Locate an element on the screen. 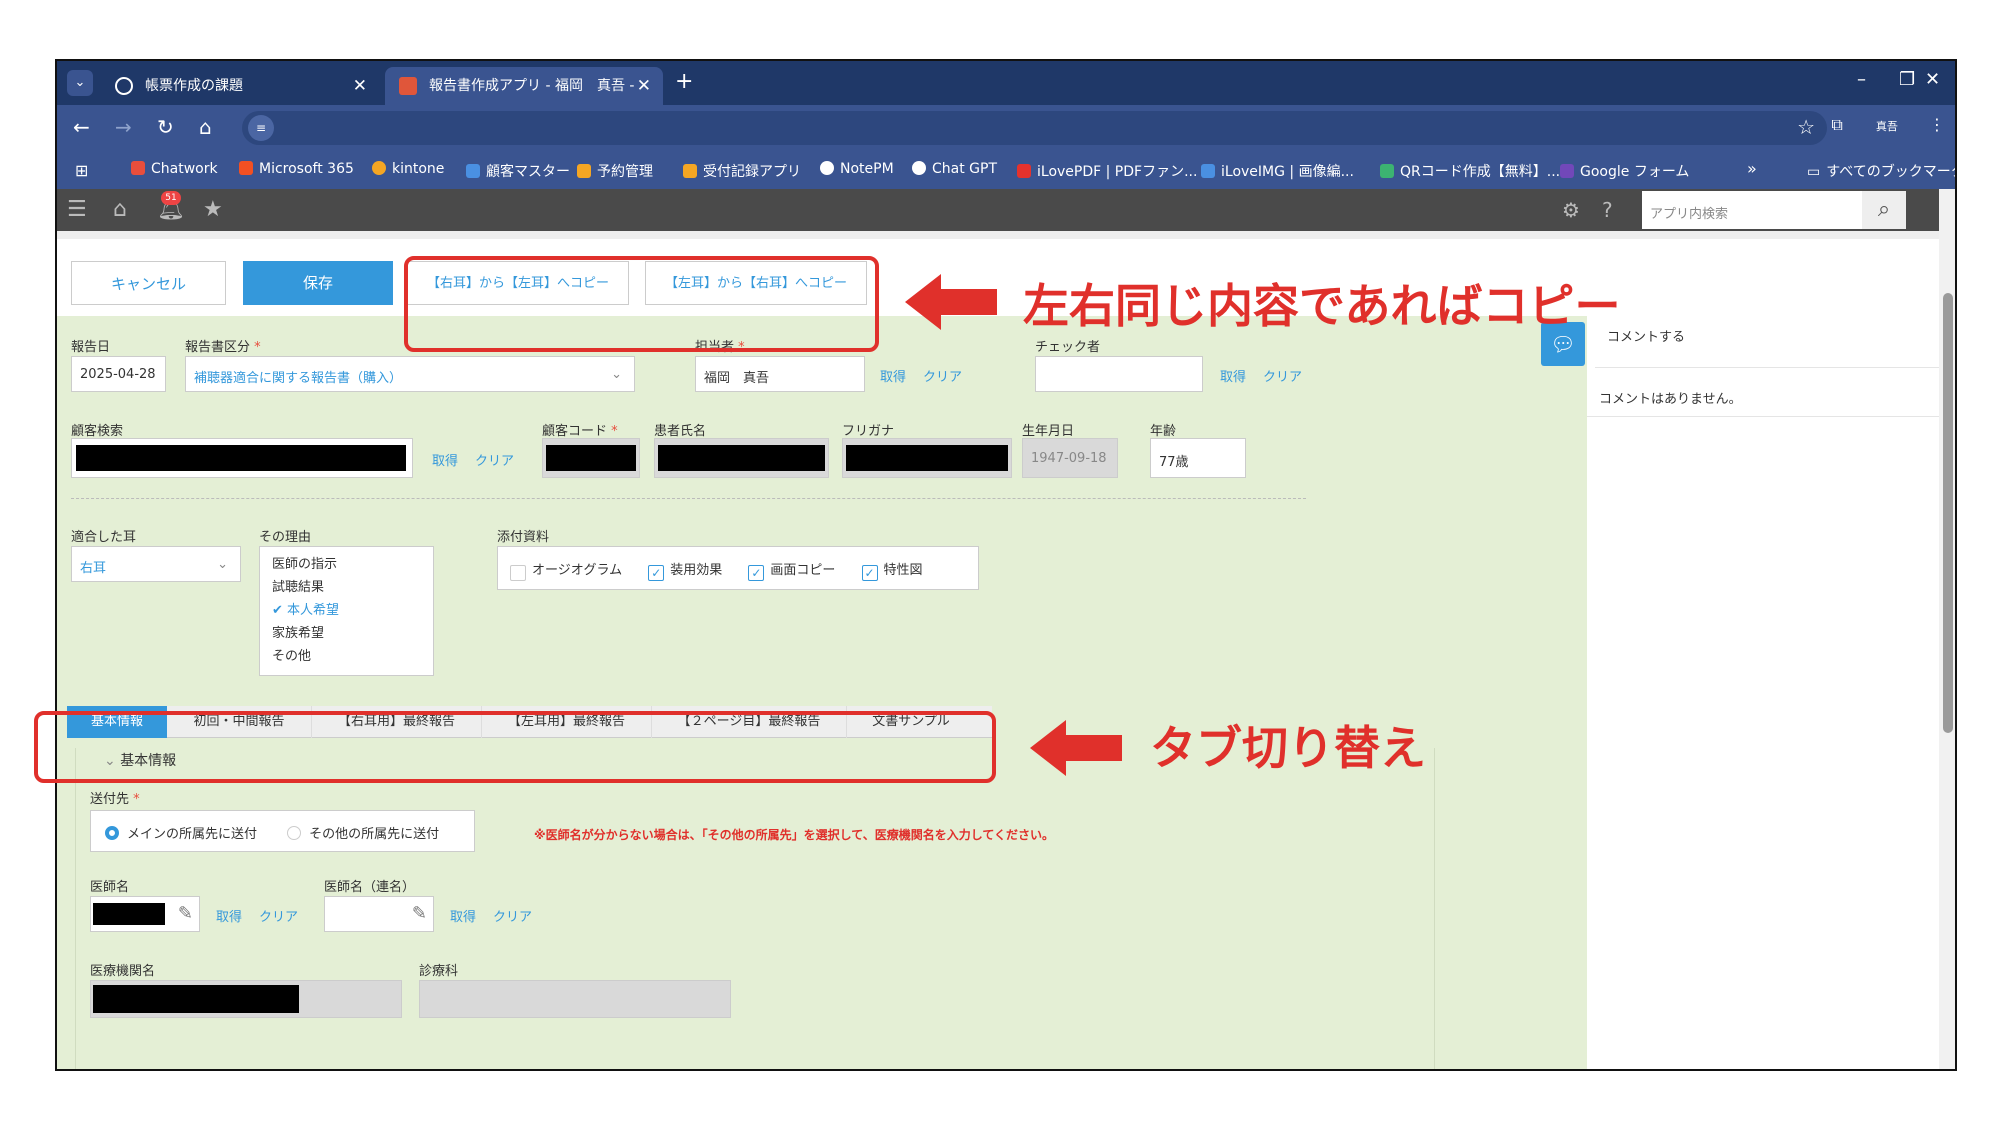 The width and height of the screenshot is (2000, 1124). reason-option: 試聴結果 is located at coordinates (346, 587).